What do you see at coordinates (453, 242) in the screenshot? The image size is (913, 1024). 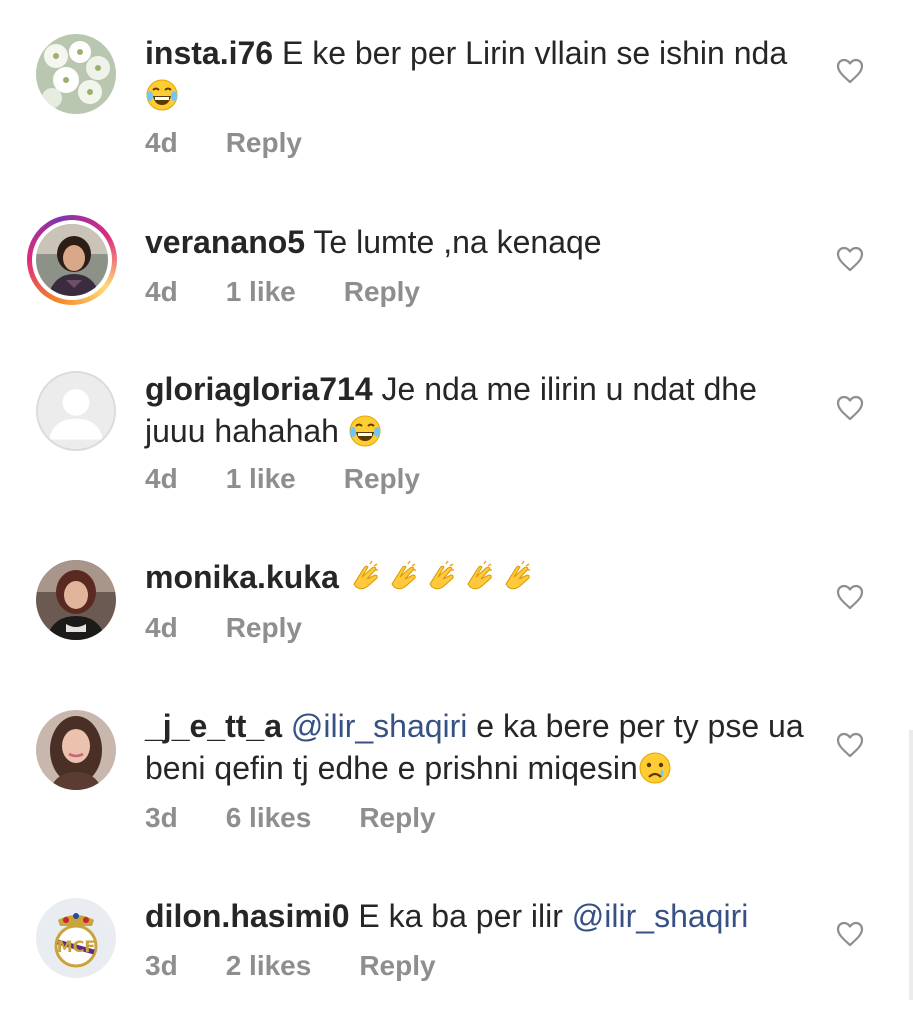 I see `comment-body: Te lumte ,na kenaqe` at bounding box center [453, 242].